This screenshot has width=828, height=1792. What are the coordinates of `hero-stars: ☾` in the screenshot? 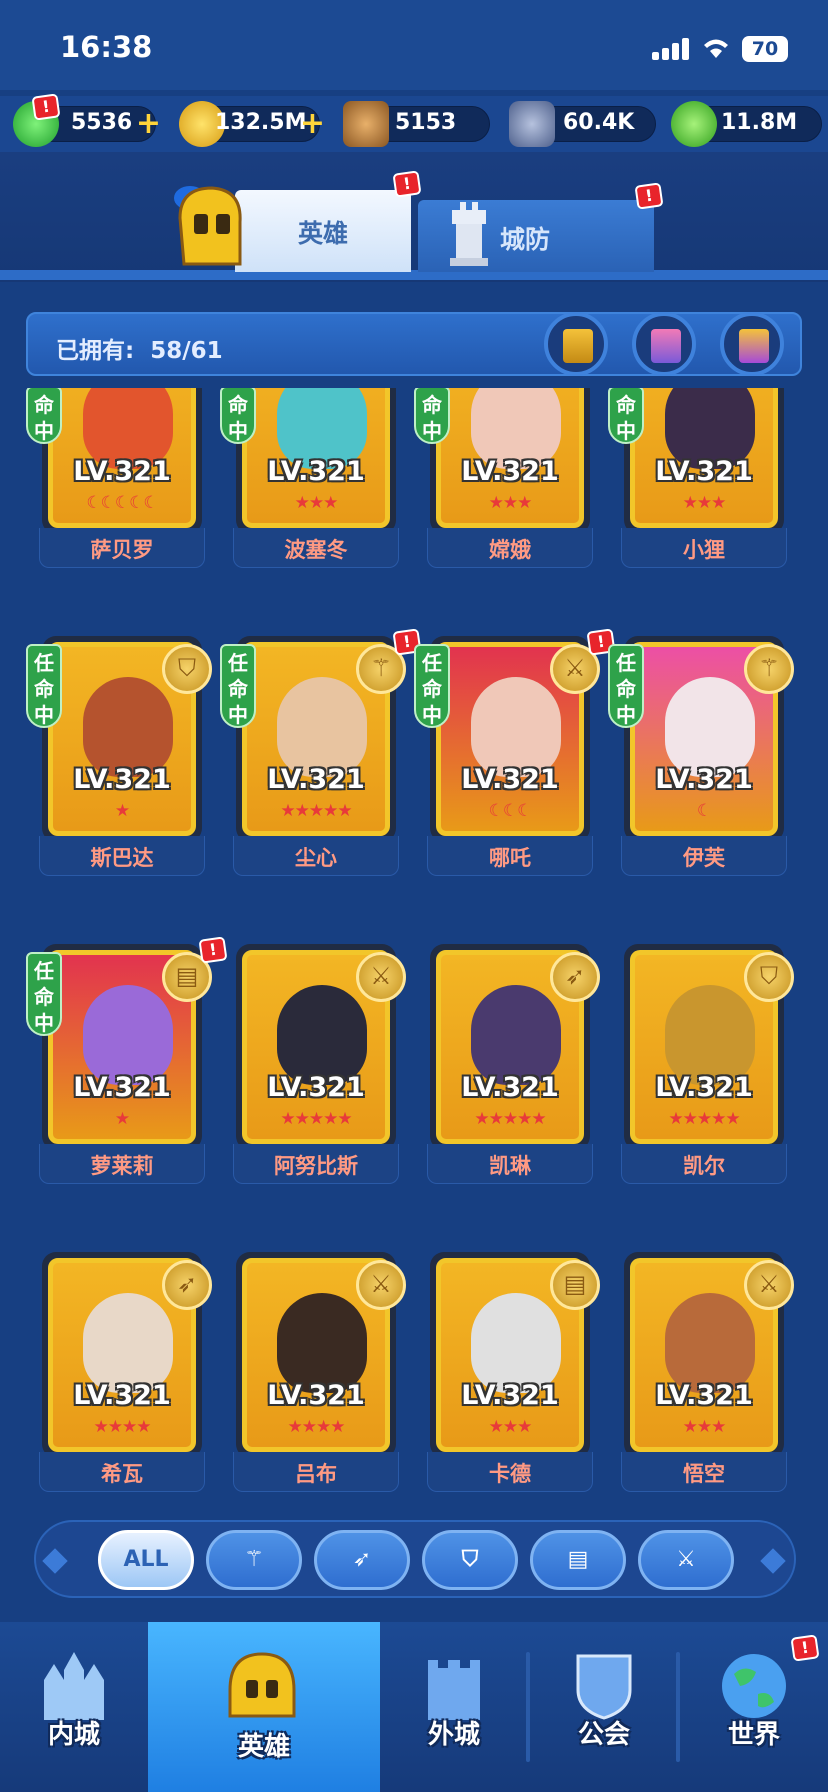 It's located at (704, 811).